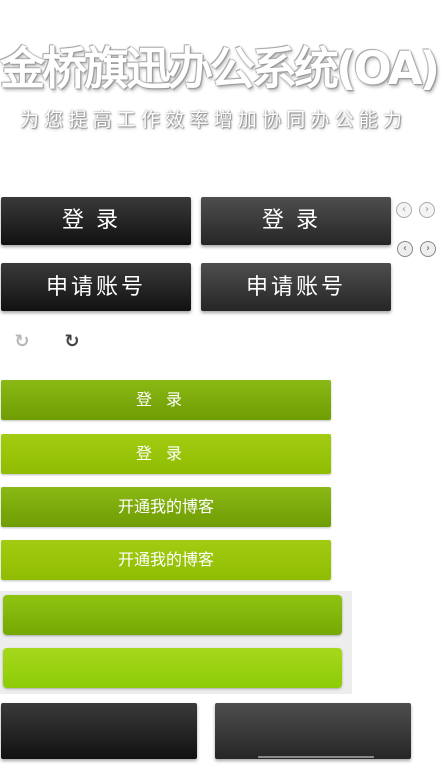 The image size is (441, 782). I want to click on open-blog-button-pressed: 开通我的博客, so click(166, 560).